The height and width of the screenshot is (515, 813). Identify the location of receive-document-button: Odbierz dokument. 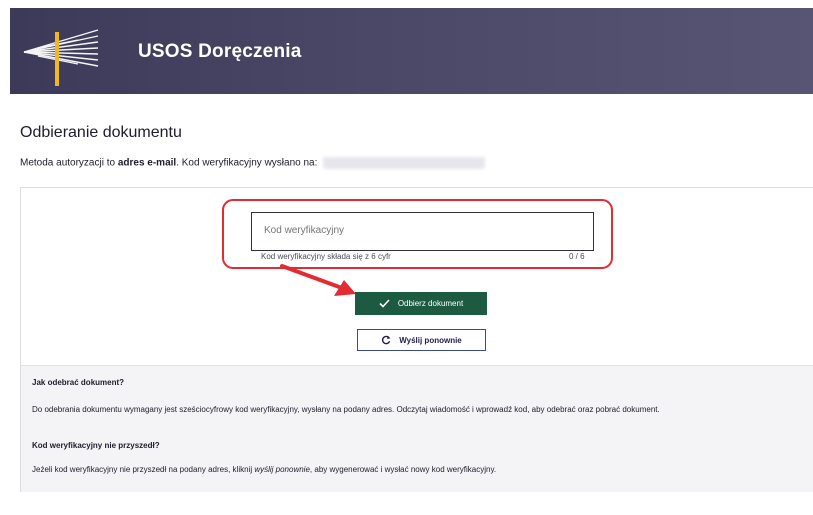
(421, 303).